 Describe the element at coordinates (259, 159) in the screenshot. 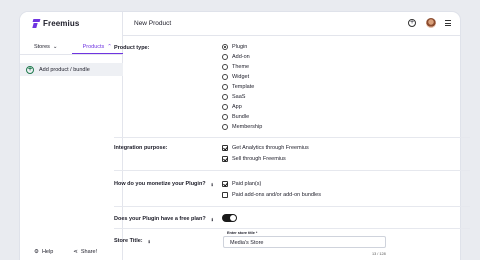

I see `checkbox-label: Sell through Freemius` at that location.